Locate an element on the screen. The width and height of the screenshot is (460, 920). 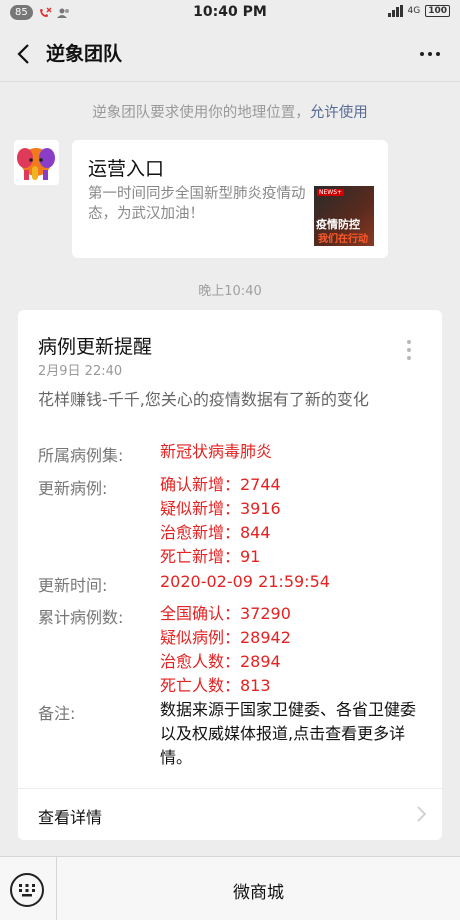
page-title: 逆象团队 is located at coordinates (84, 54).